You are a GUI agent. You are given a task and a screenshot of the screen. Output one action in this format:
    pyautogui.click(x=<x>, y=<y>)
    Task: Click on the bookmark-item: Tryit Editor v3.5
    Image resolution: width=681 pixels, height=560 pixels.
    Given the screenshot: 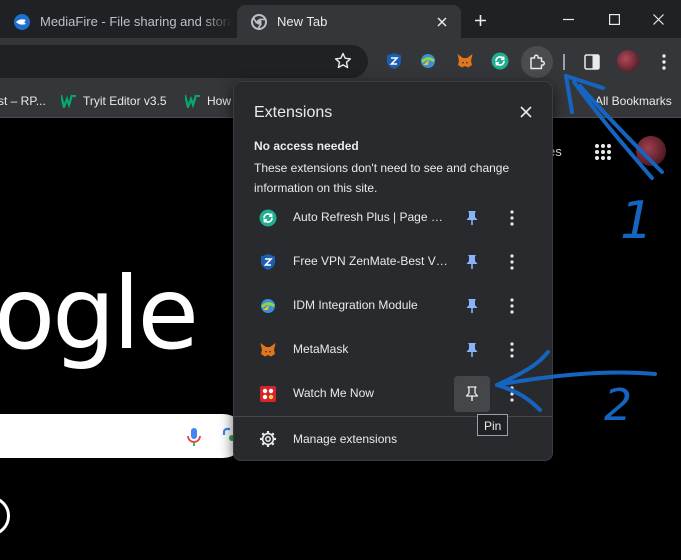 What is the action you would take?
    pyautogui.click(x=114, y=101)
    